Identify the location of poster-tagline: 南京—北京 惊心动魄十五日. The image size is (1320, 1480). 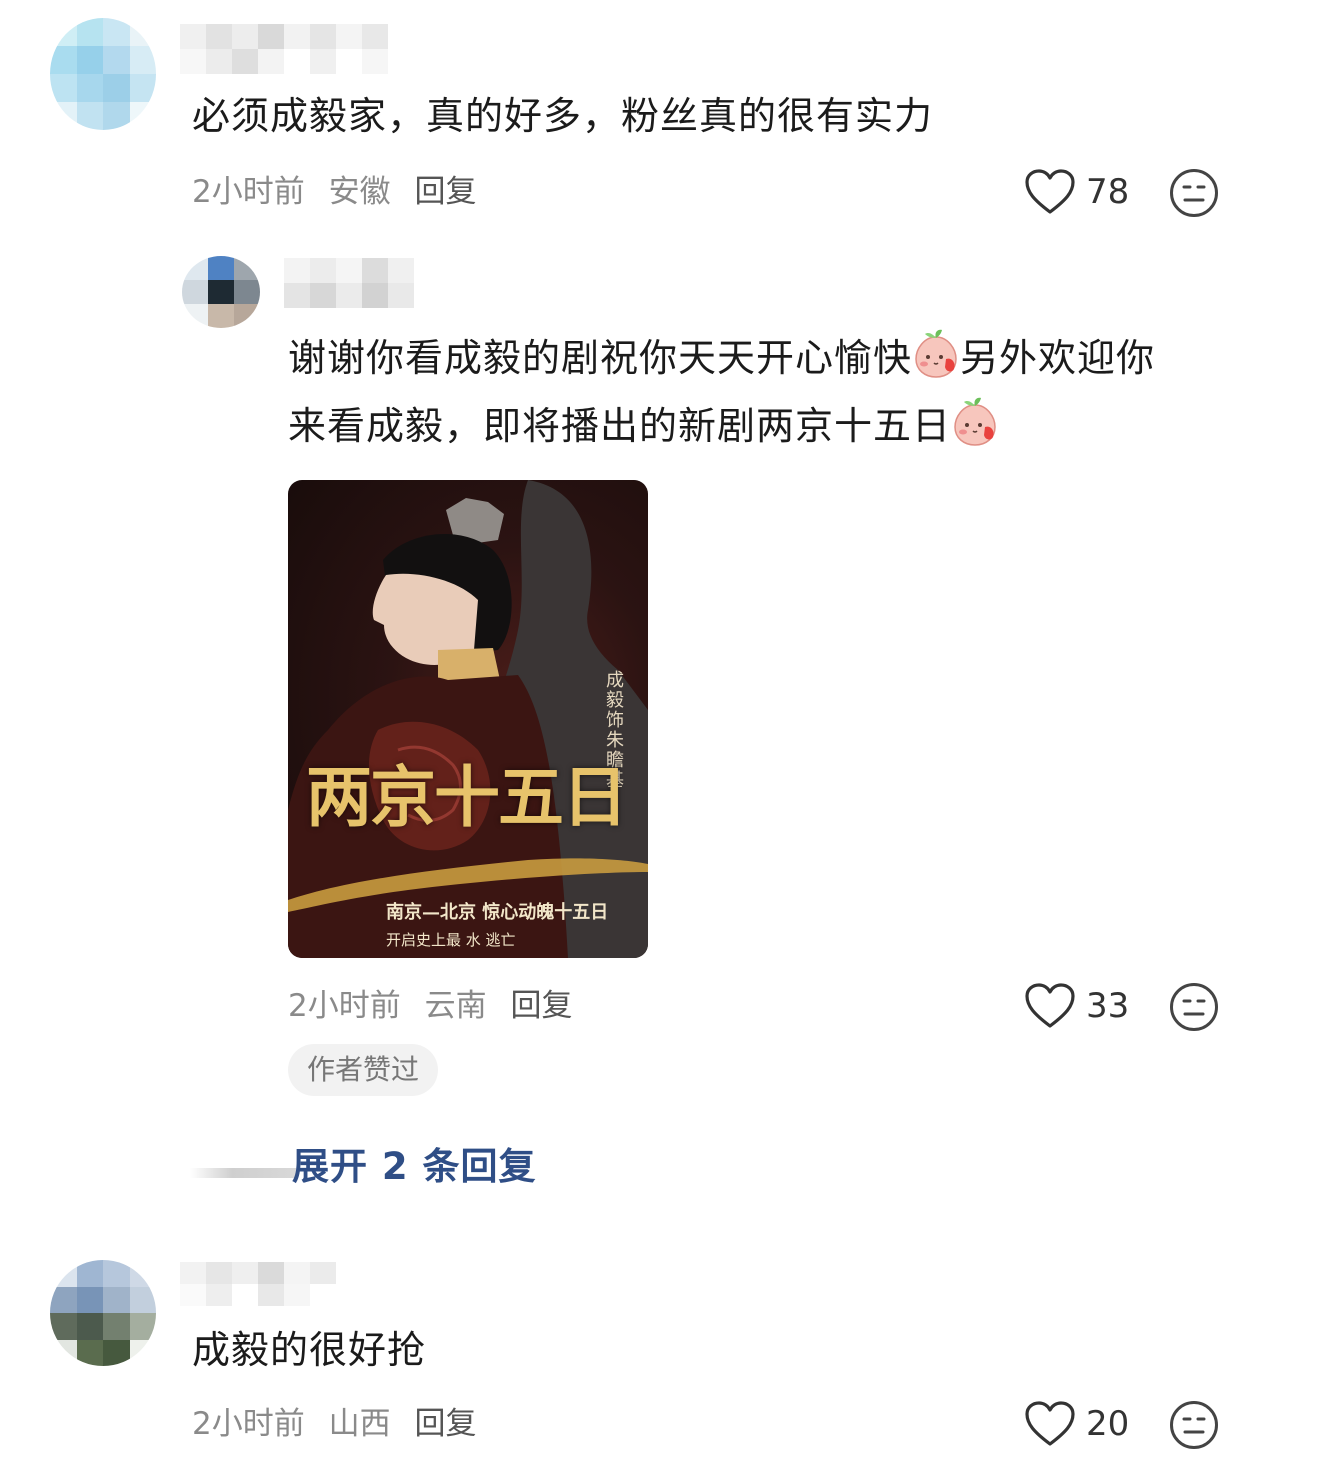
(497, 912).